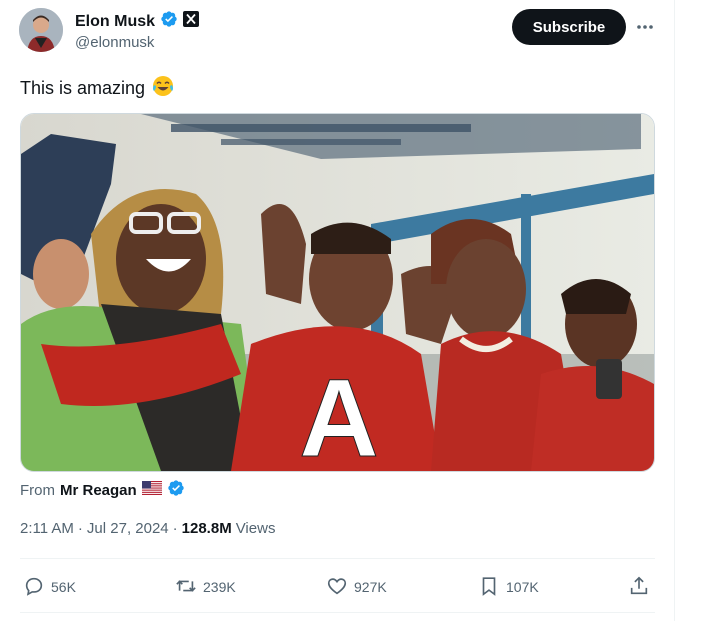 This screenshot has width=702, height=621. Describe the element at coordinates (49, 587) in the screenshot. I see `reply-button: 56K` at that location.